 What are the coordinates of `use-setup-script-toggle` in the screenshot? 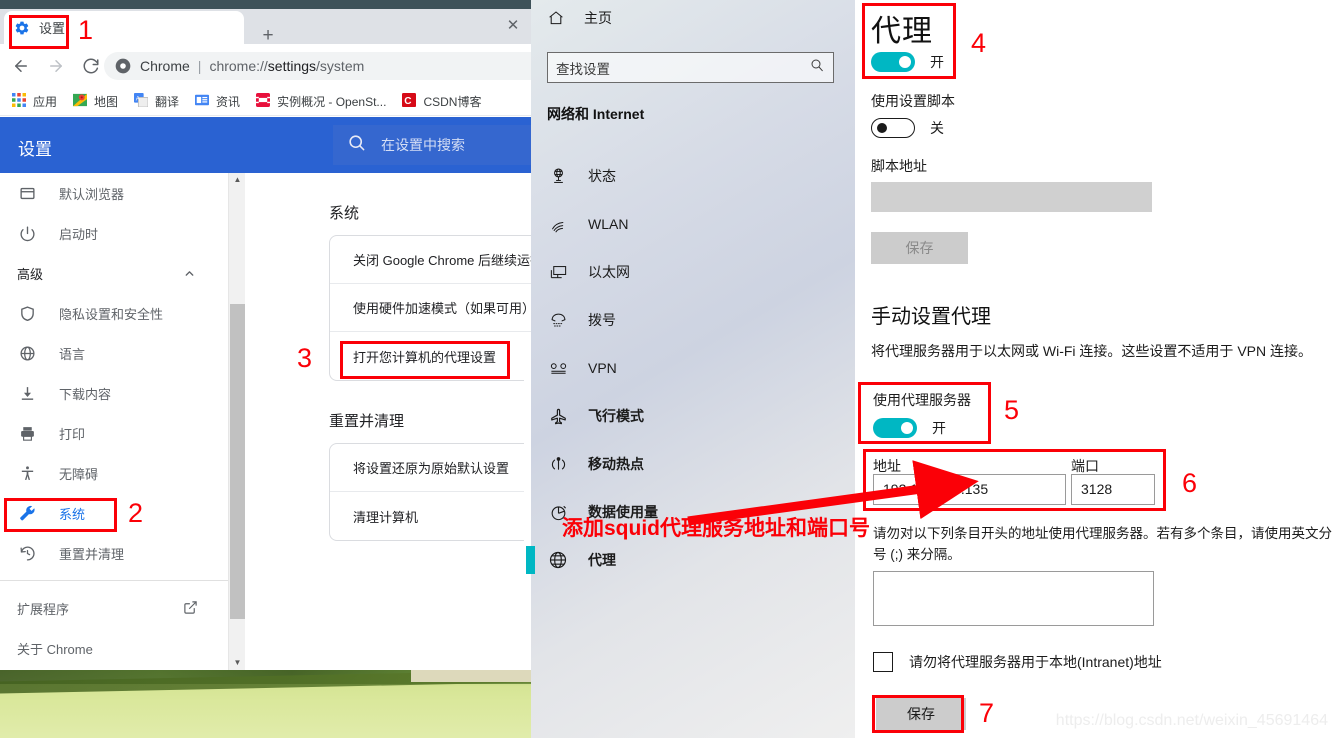 It's located at (893, 128).